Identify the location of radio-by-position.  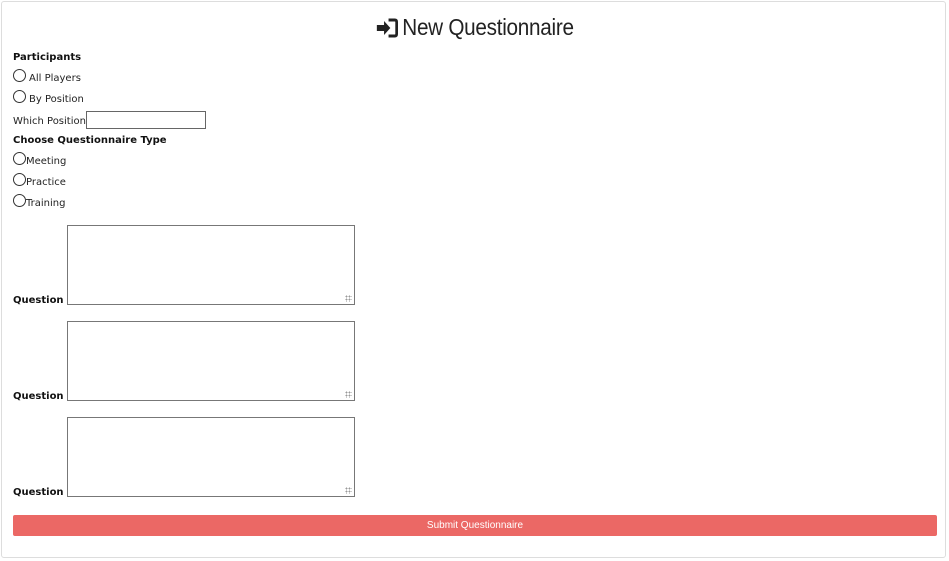
(19, 96).